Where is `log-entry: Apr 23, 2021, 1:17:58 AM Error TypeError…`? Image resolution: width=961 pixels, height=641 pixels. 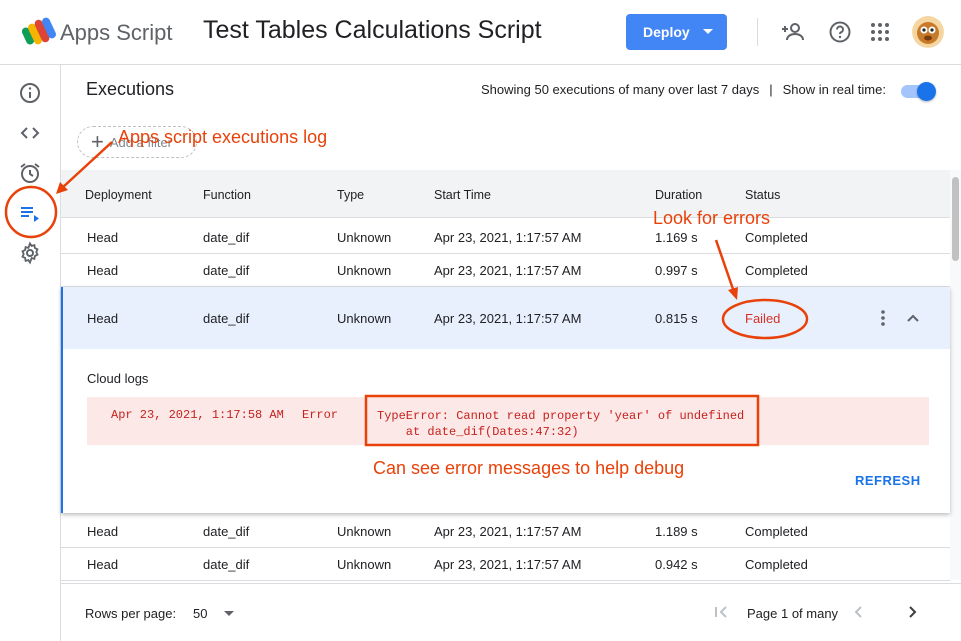
log-entry: Apr 23, 2021, 1:17:58 AM Error TypeError… is located at coordinates (508, 421).